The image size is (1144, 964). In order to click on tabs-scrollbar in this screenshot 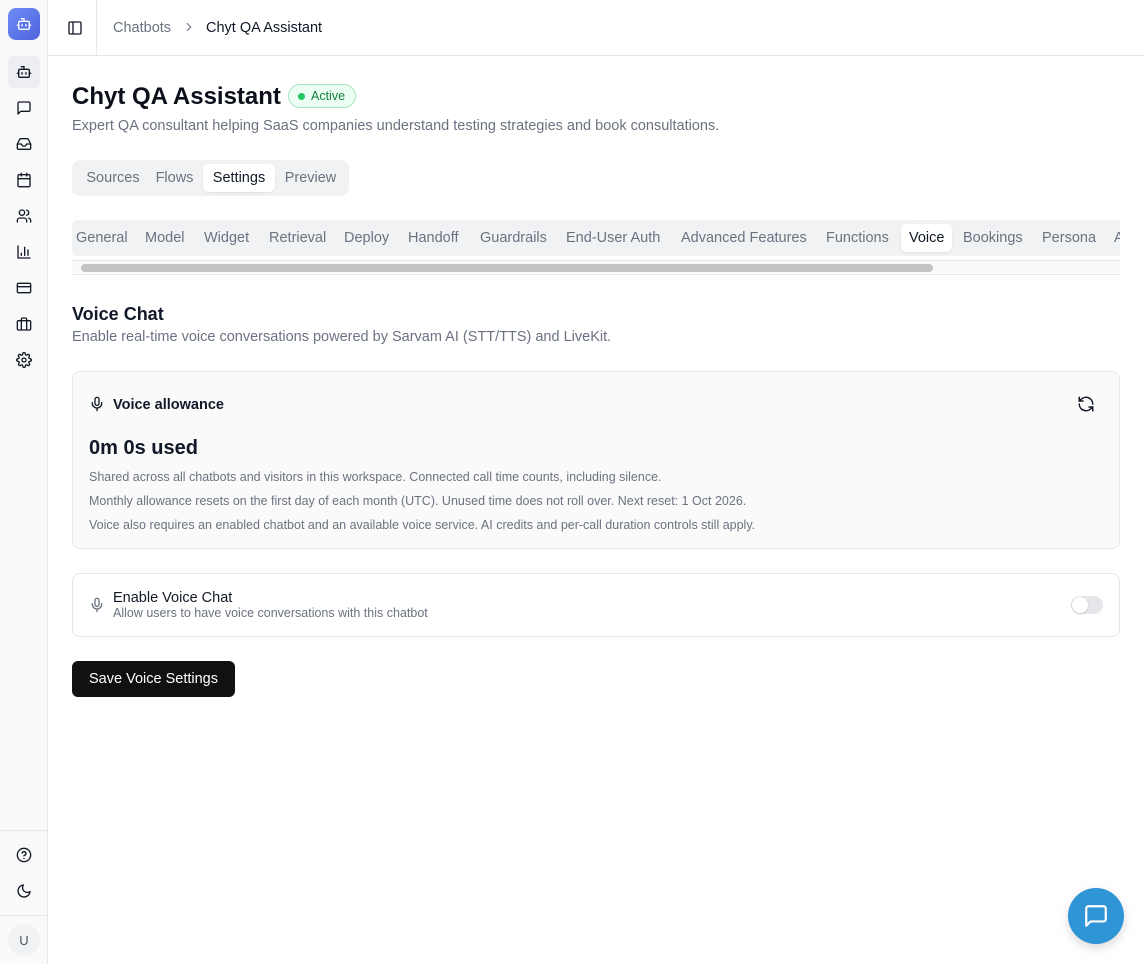, I will do `click(596, 267)`.